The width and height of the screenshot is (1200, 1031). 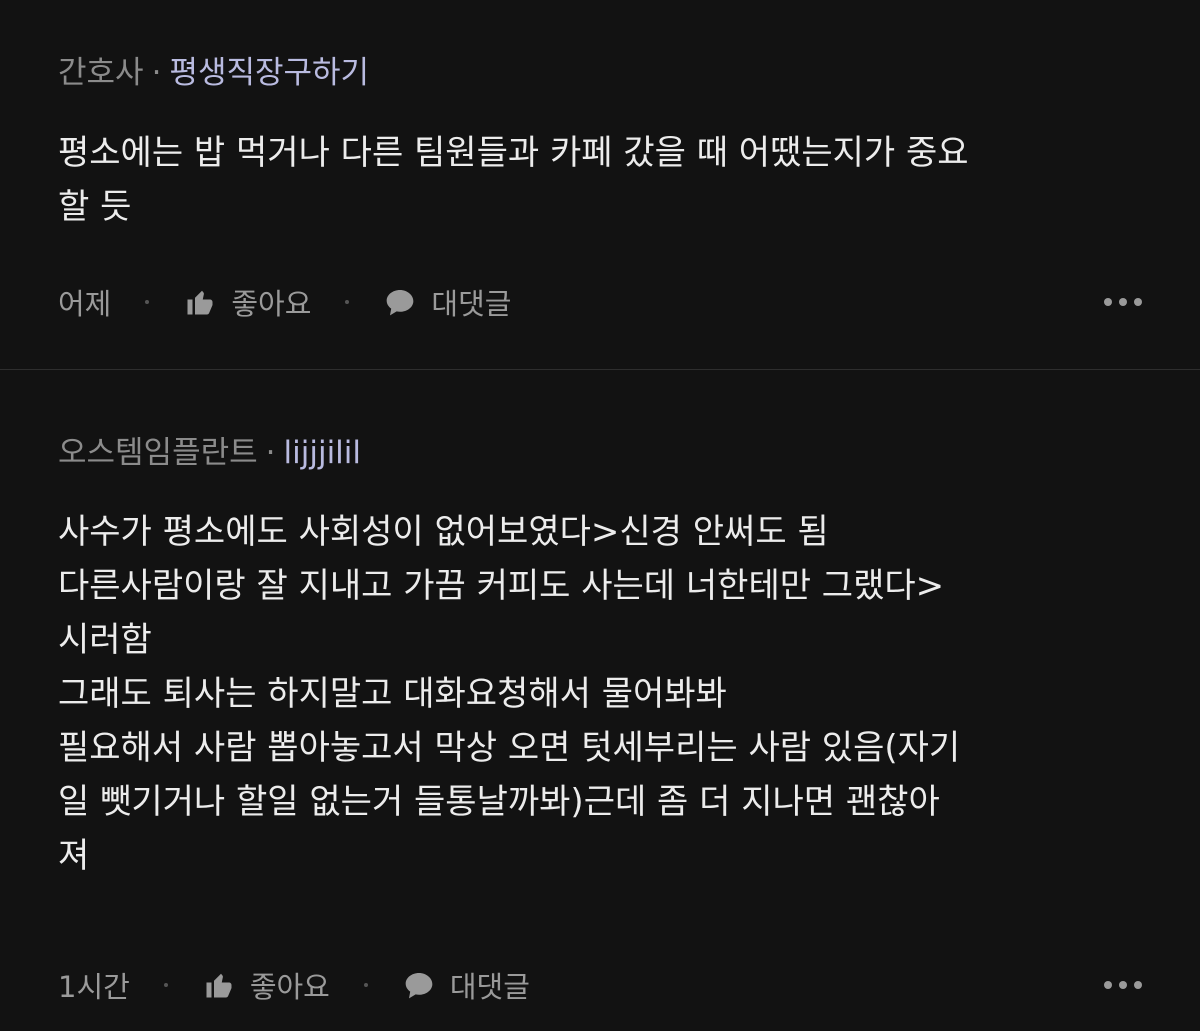 I want to click on author-job: 간호사, so click(x=101, y=73).